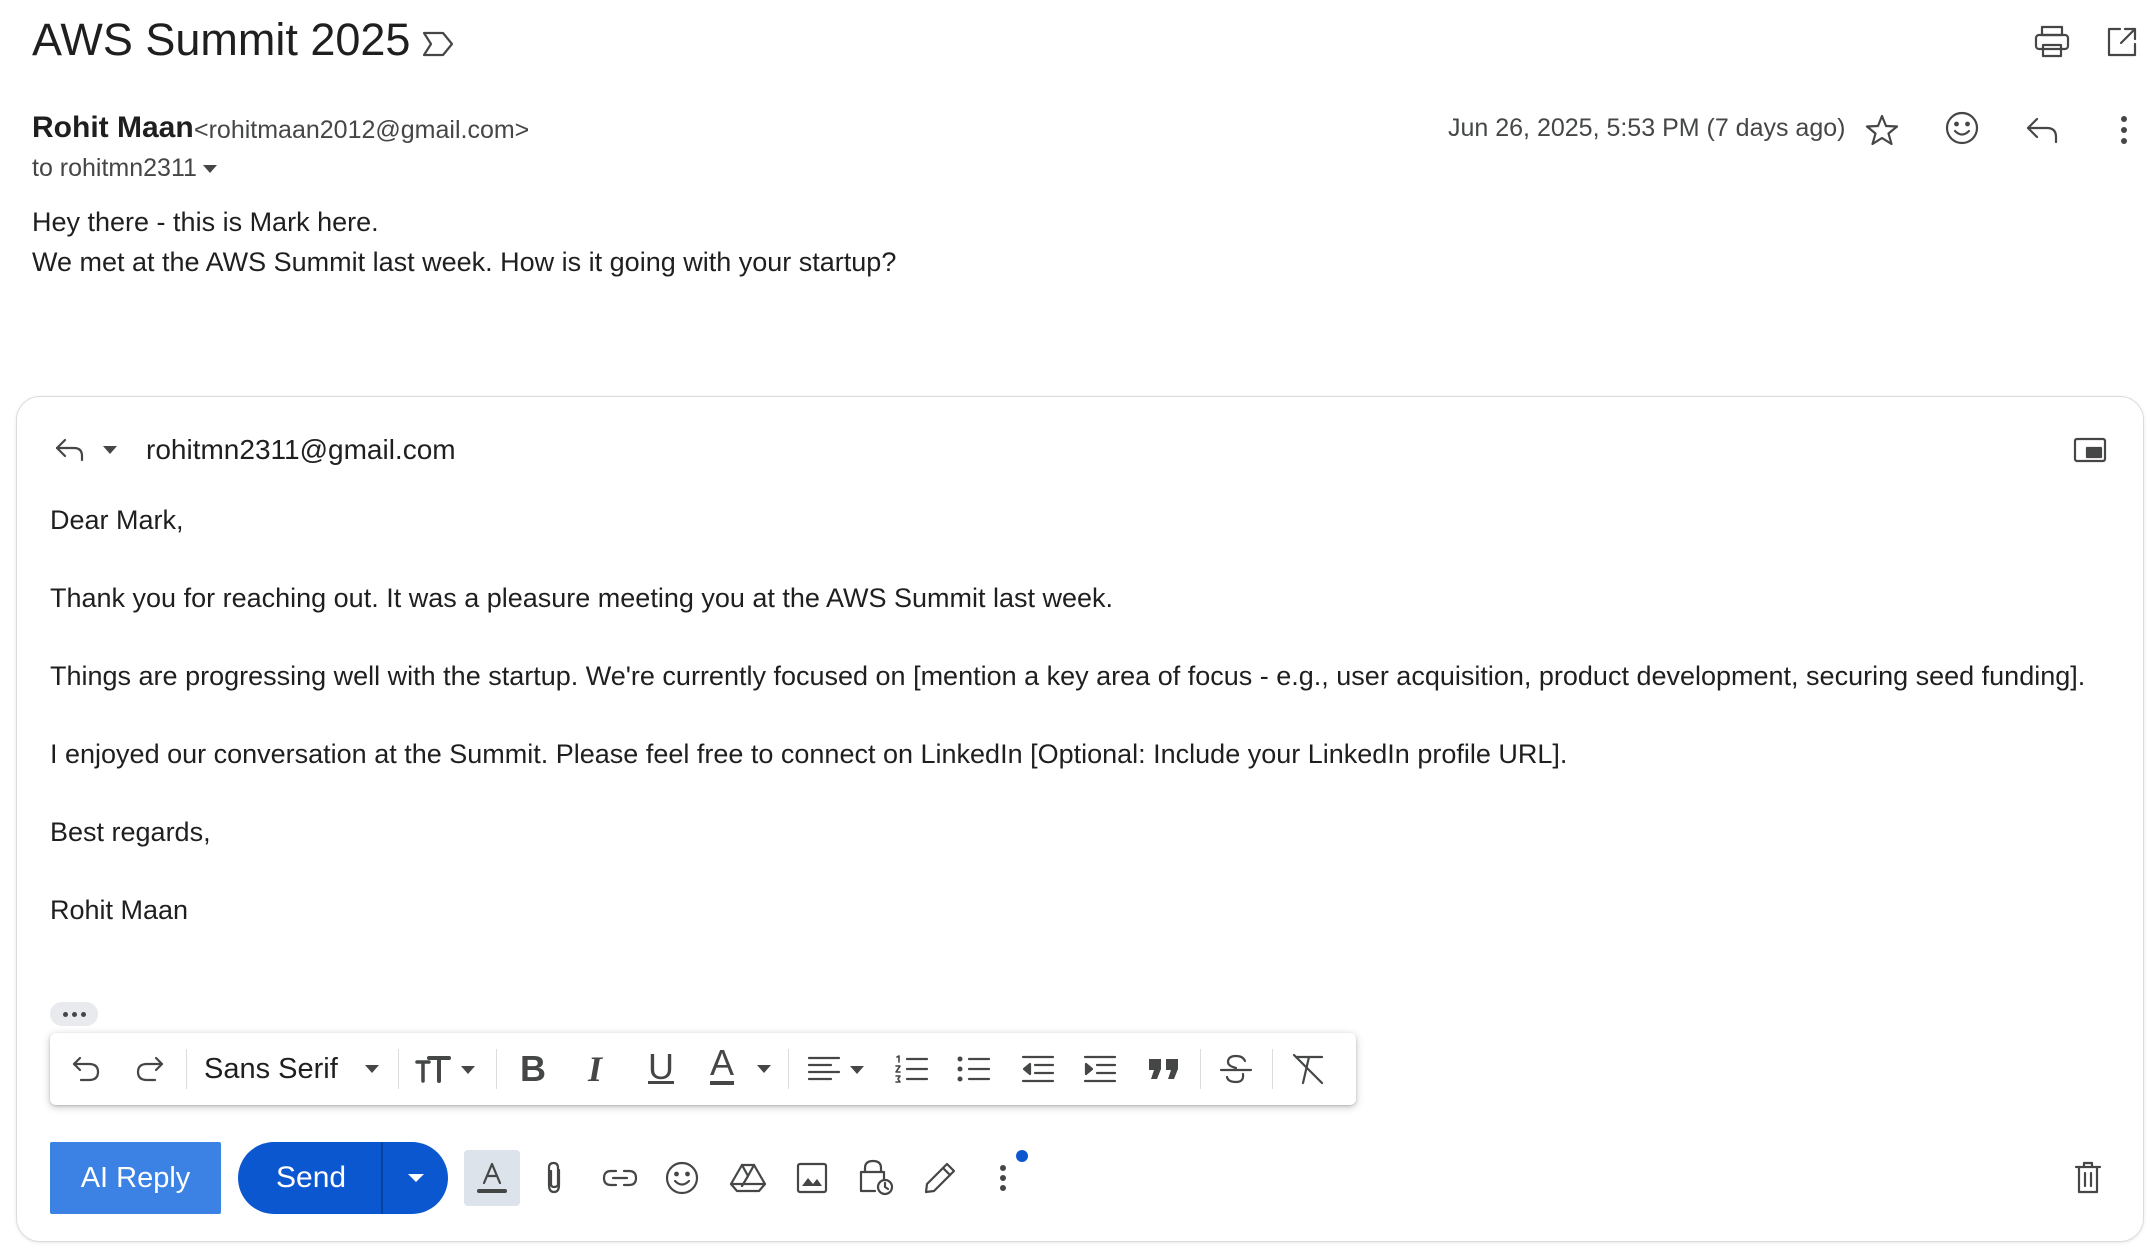 This screenshot has height=1250, width=2150. I want to click on reply-icon, so click(2042, 130).